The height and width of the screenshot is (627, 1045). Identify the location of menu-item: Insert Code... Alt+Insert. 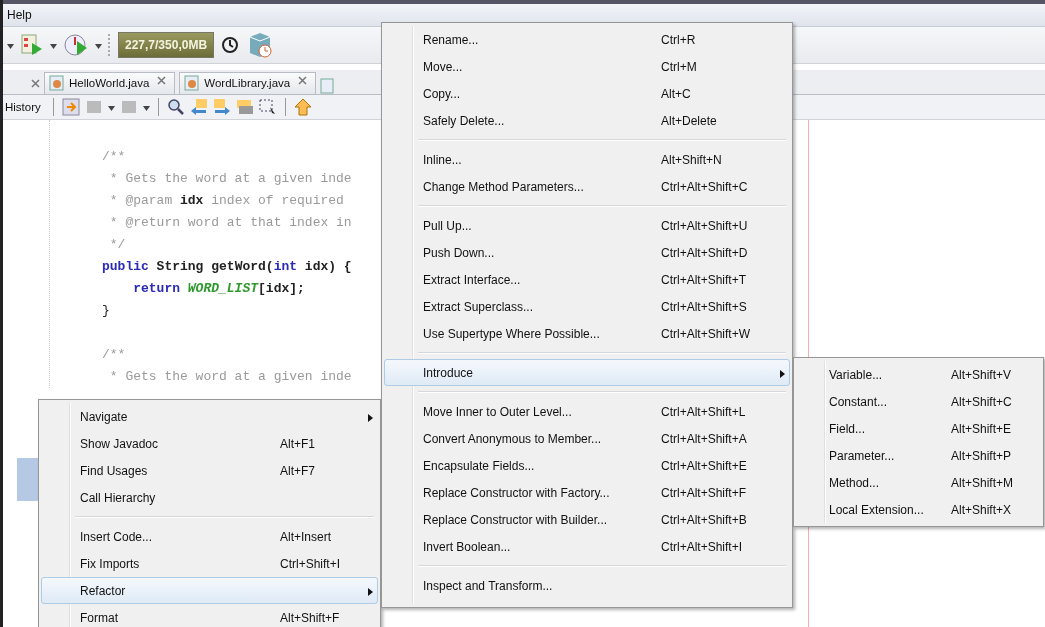
(209, 536).